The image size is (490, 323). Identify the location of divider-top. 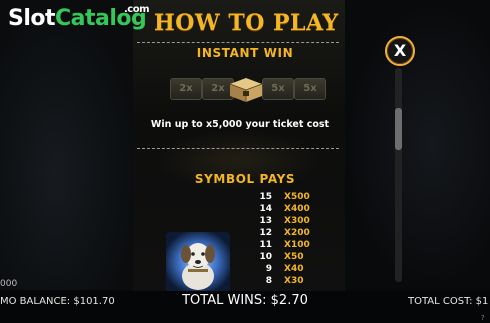
(238, 42).